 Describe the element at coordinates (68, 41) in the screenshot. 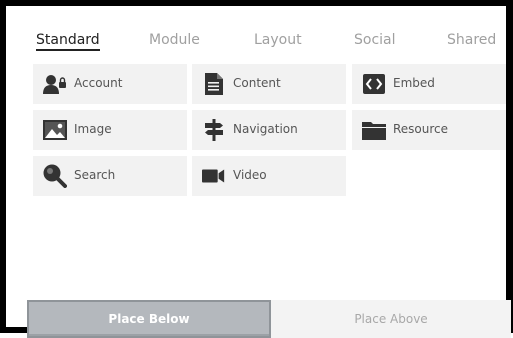

I see `tab-standard: Standard` at that location.